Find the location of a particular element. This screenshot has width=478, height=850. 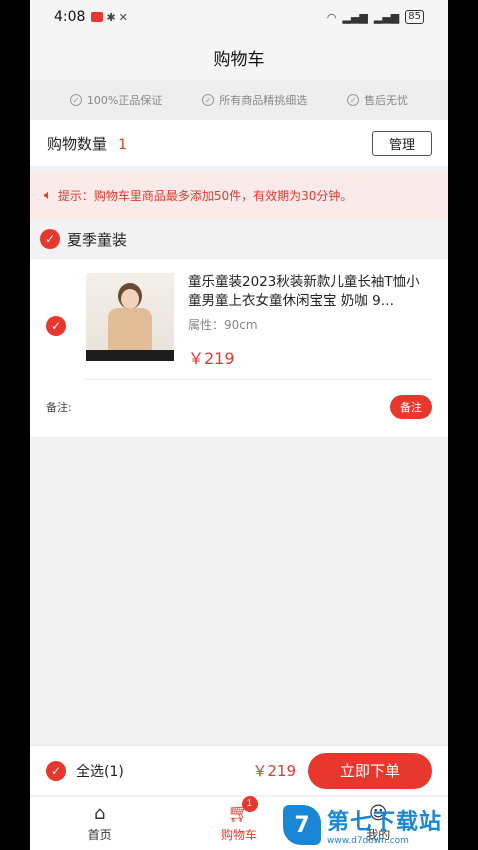

cart-icon: 🛒︎ 1 is located at coordinates (243, 810).